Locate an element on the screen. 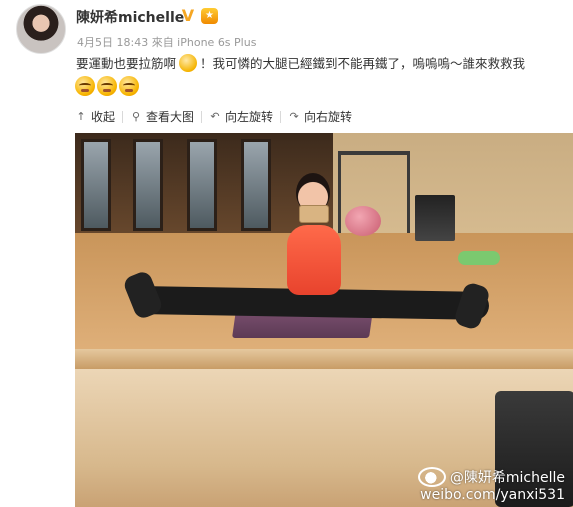  rotate-left-button: ↶ 向左旋转 is located at coordinates (241, 116).